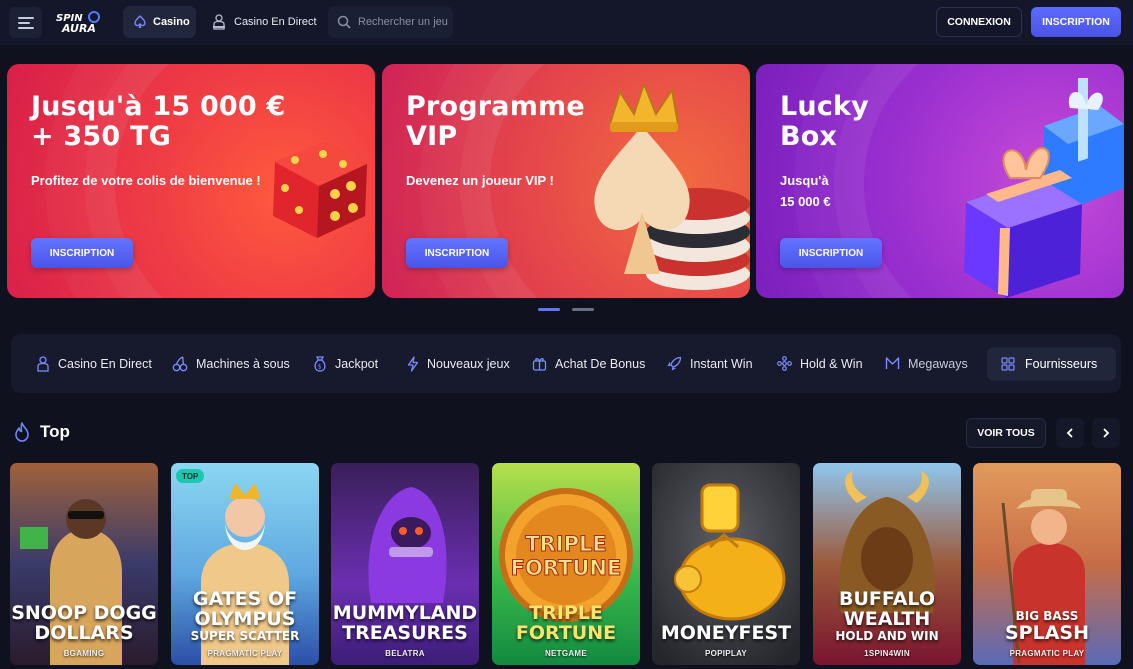 The image size is (1133, 669). Describe the element at coordinates (405, 564) in the screenshot. I see `game-card: MUMMYLAND TREASURES BELATRA` at that location.